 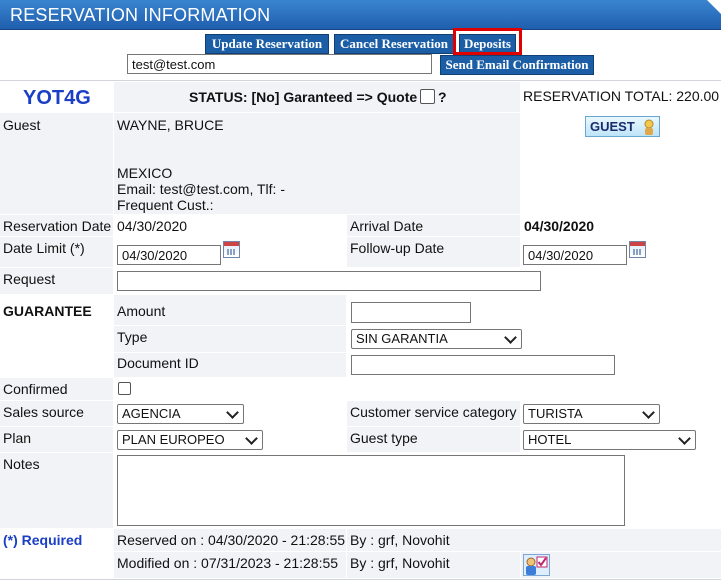 What do you see at coordinates (442, 97) in the screenshot?
I see `status-question: ?` at bounding box center [442, 97].